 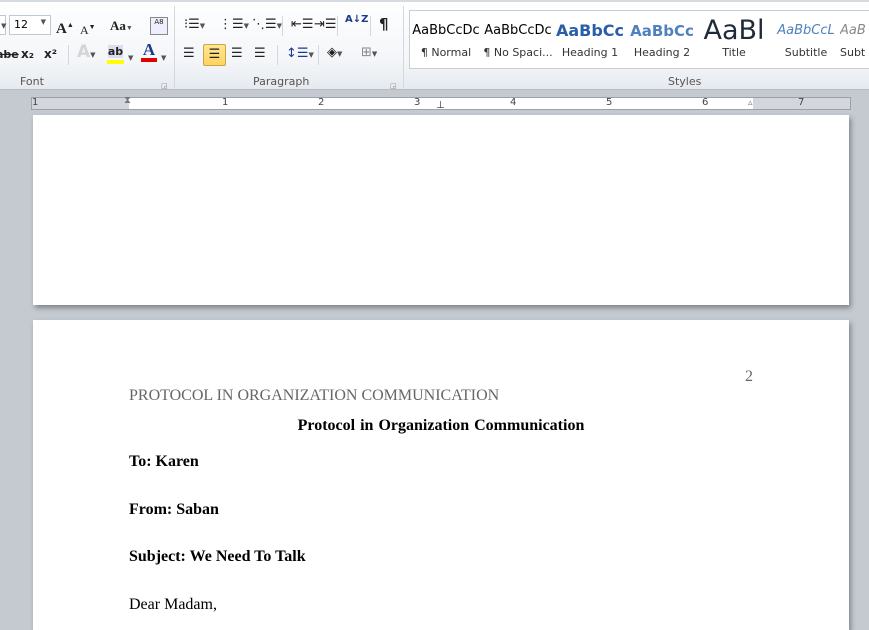 I want to click on style-normal: AaBbCcDc ¶ Normal, so click(x=446, y=35).